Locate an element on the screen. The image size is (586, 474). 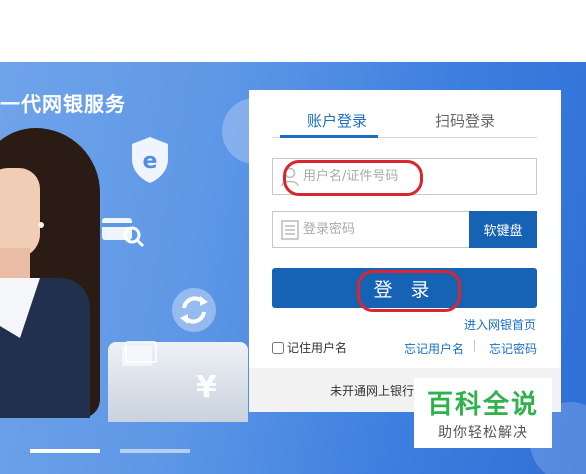
keypad-icon is located at coordinates (290, 230).